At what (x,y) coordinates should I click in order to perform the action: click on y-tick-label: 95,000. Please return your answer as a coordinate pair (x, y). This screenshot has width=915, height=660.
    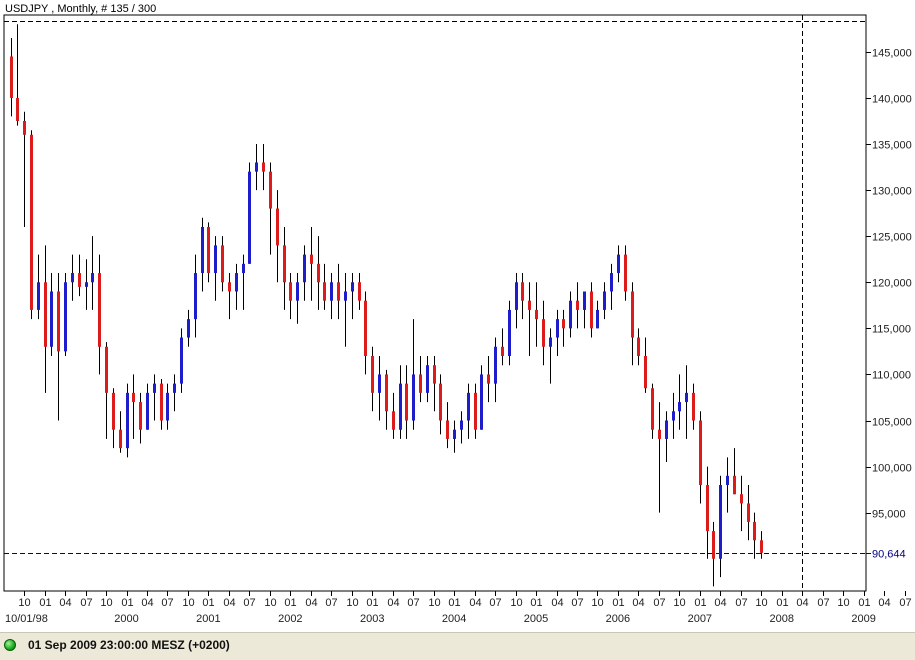
    Looking at the image, I should click on (889, 515).